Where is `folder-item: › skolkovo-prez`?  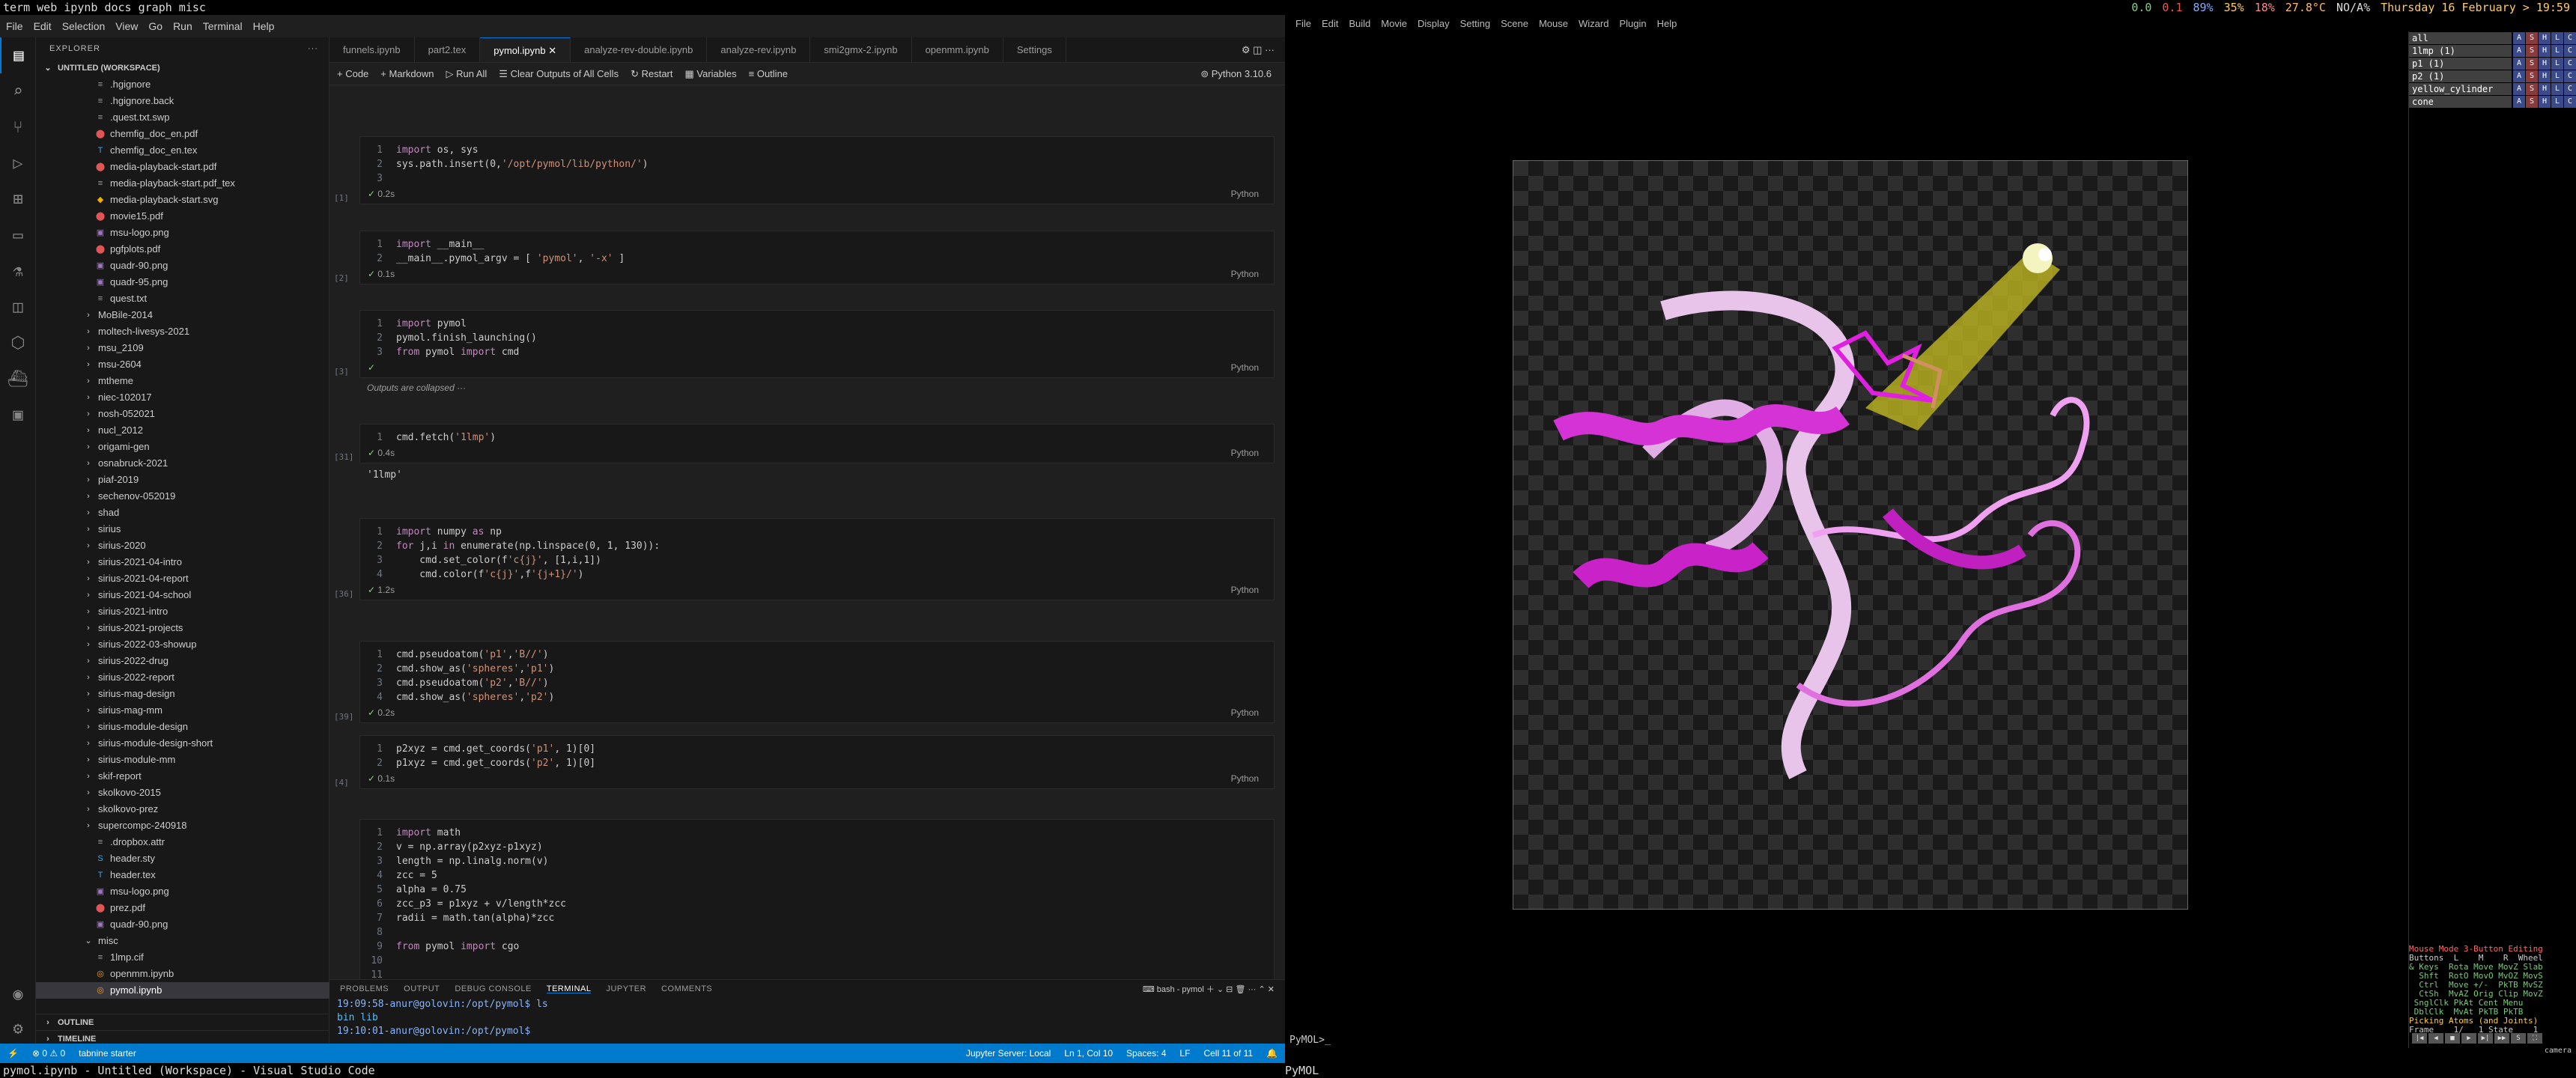 folder-item: › skolkovo-prez is located at coordinates (182, 809).